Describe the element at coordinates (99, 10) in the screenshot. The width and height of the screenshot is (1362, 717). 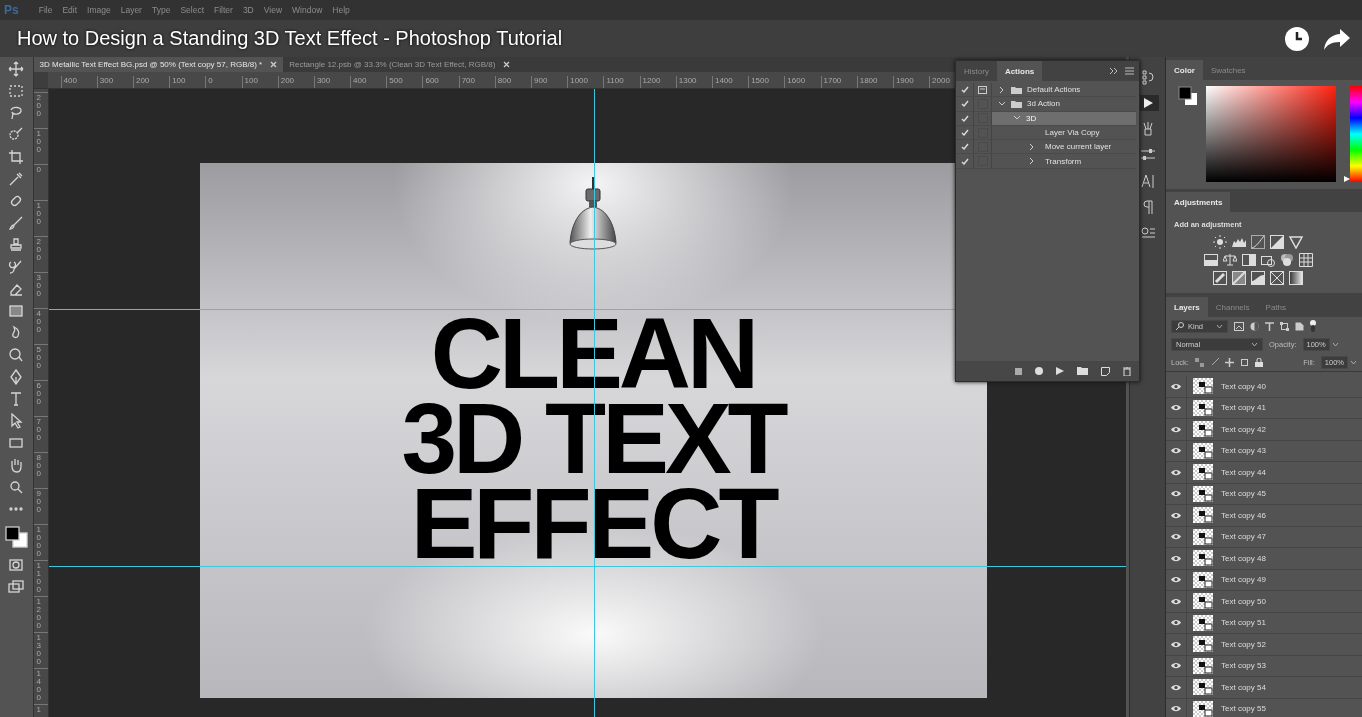
I see `menu-item: Image` at that location.